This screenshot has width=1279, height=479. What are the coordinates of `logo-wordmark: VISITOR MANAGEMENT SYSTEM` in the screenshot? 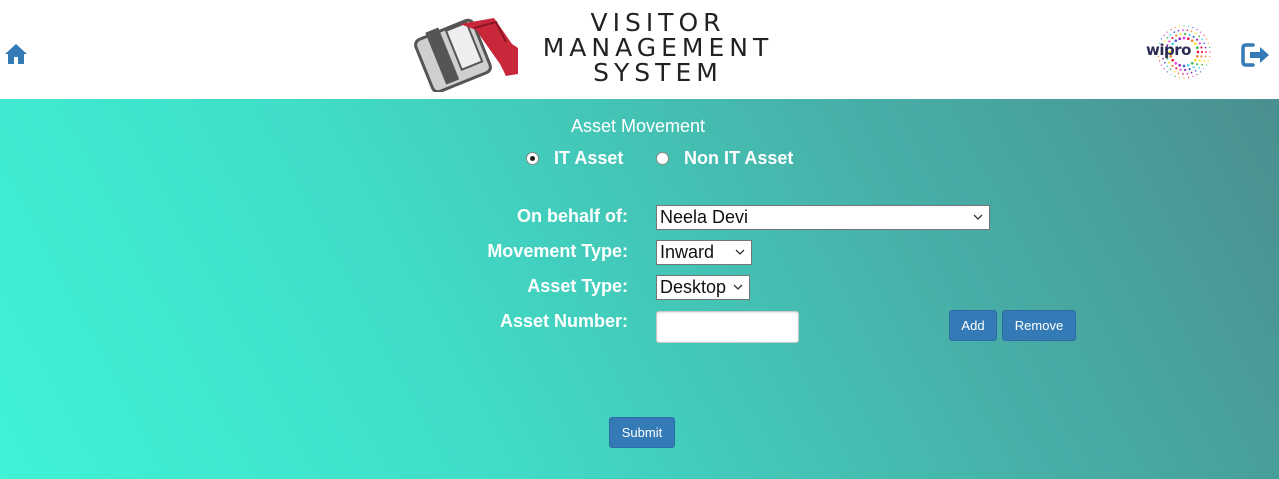 It's located at (658, 47).